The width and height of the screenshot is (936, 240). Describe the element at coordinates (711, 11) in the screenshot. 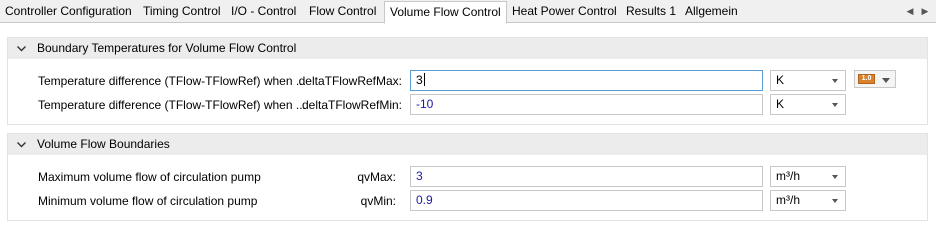

I see `tab-allgemein: Allgemein` at that location.